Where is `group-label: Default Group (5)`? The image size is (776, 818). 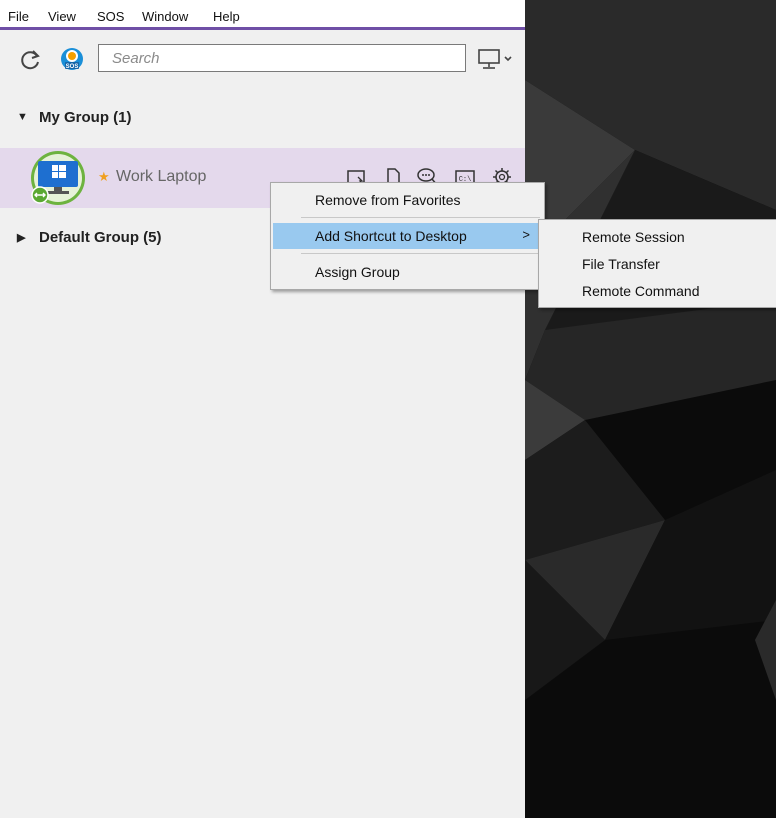 group-label: Default Group (5) is located at coordinates (100, 237).